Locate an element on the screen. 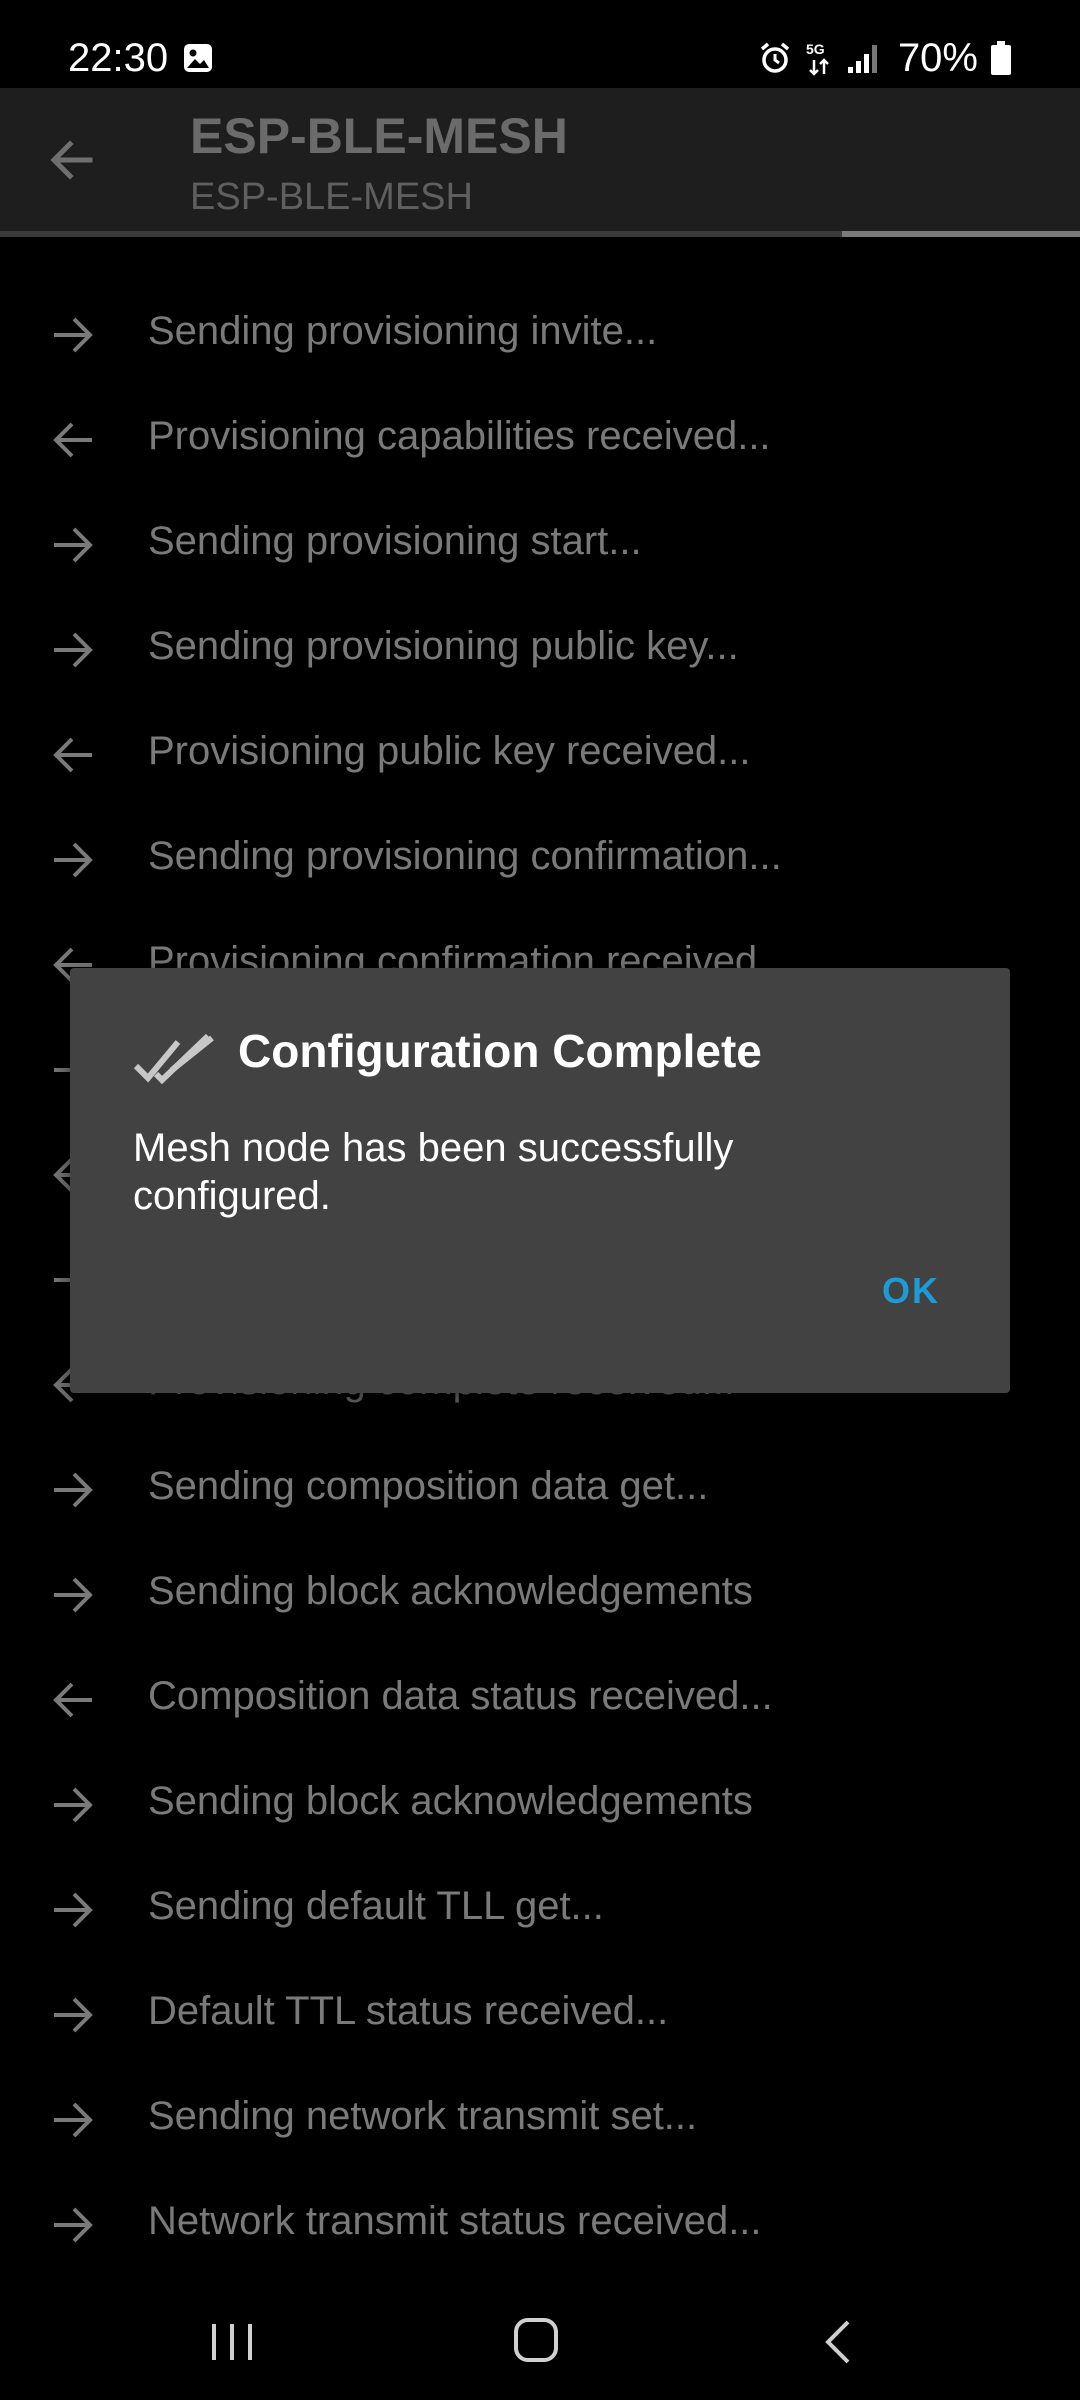 The image size is (1080, 2400). alarm-icon is located at coordinates (775, 57).